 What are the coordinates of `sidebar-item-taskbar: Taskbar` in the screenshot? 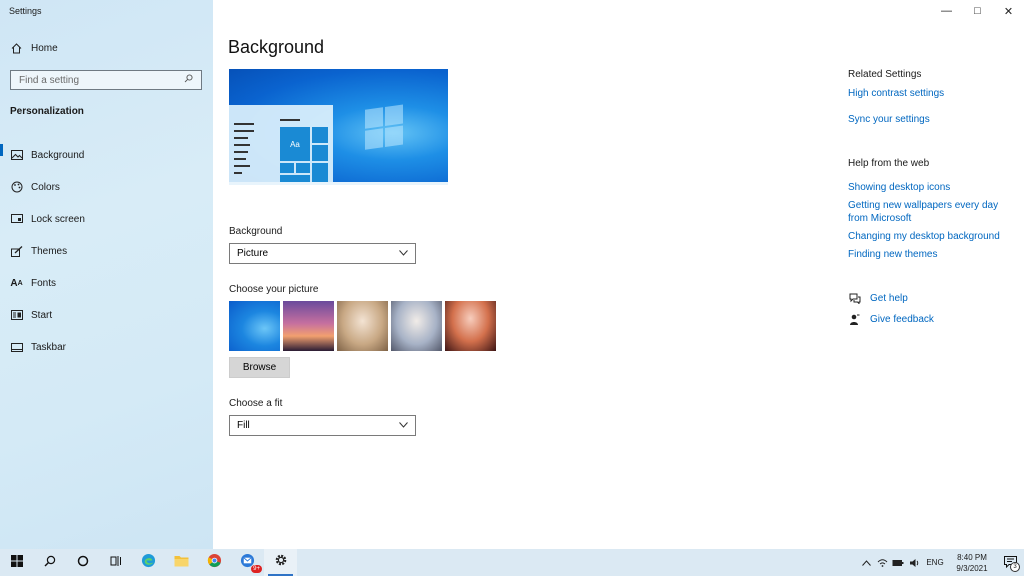 It's located at (106, 347).